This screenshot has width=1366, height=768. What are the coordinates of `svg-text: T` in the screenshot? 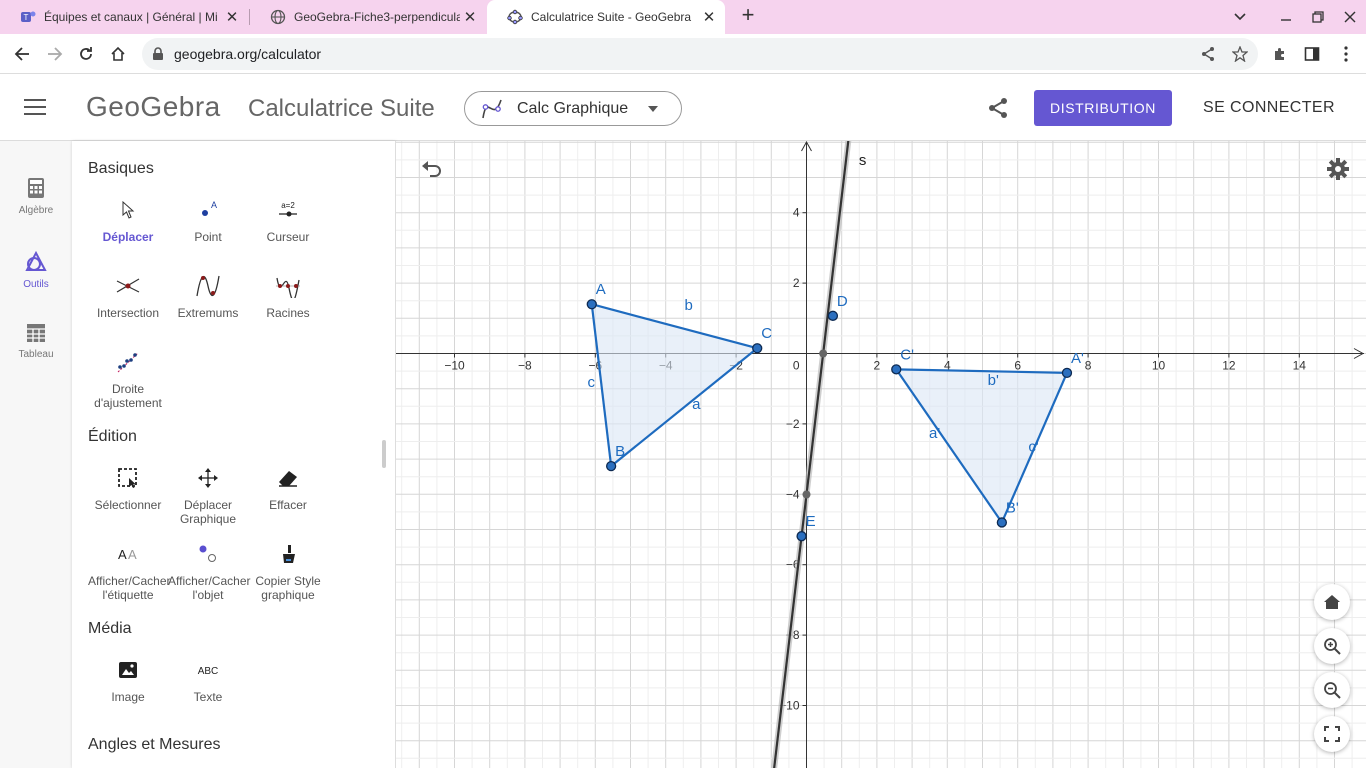 It's located at (26, 17).